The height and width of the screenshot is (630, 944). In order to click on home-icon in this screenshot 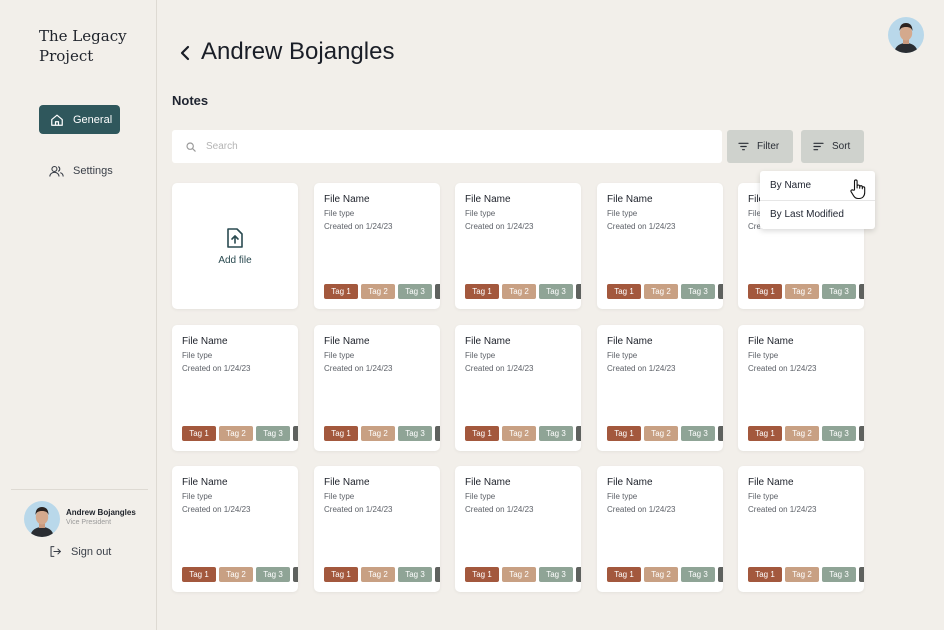, I will do `click(57, 120)`.